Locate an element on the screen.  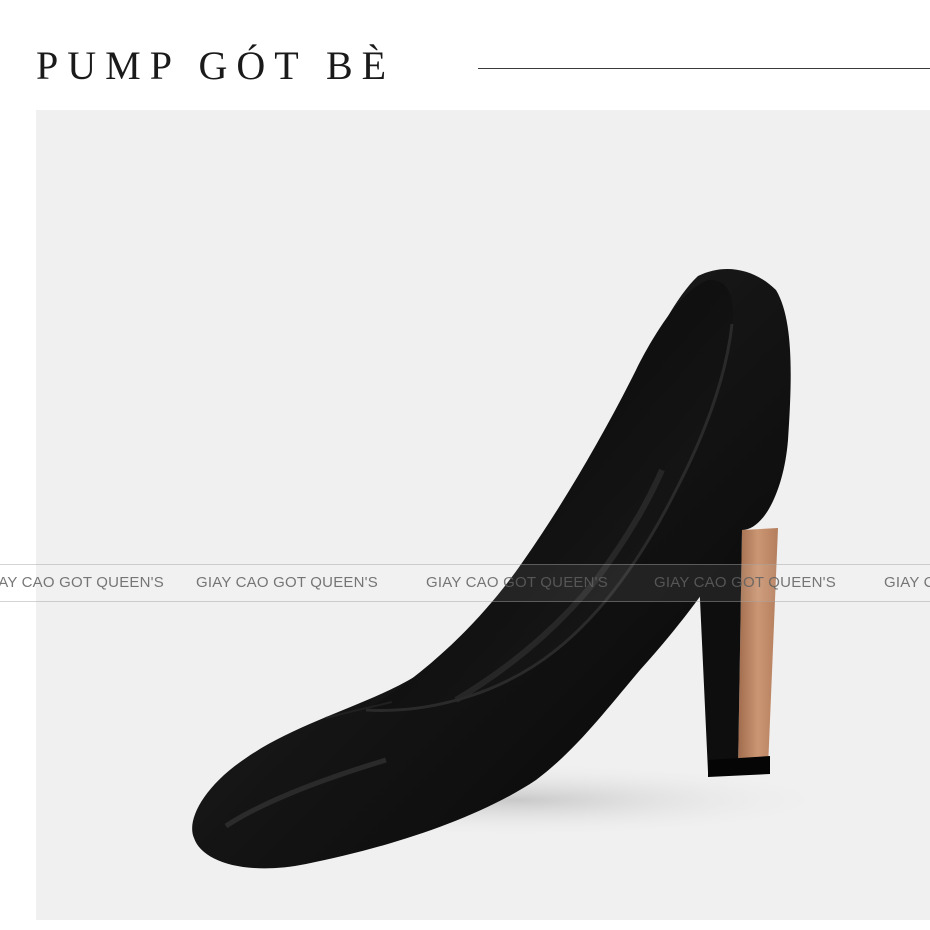
page-title: PUMP GÓT BÈ is located at coordinates (216, 65).